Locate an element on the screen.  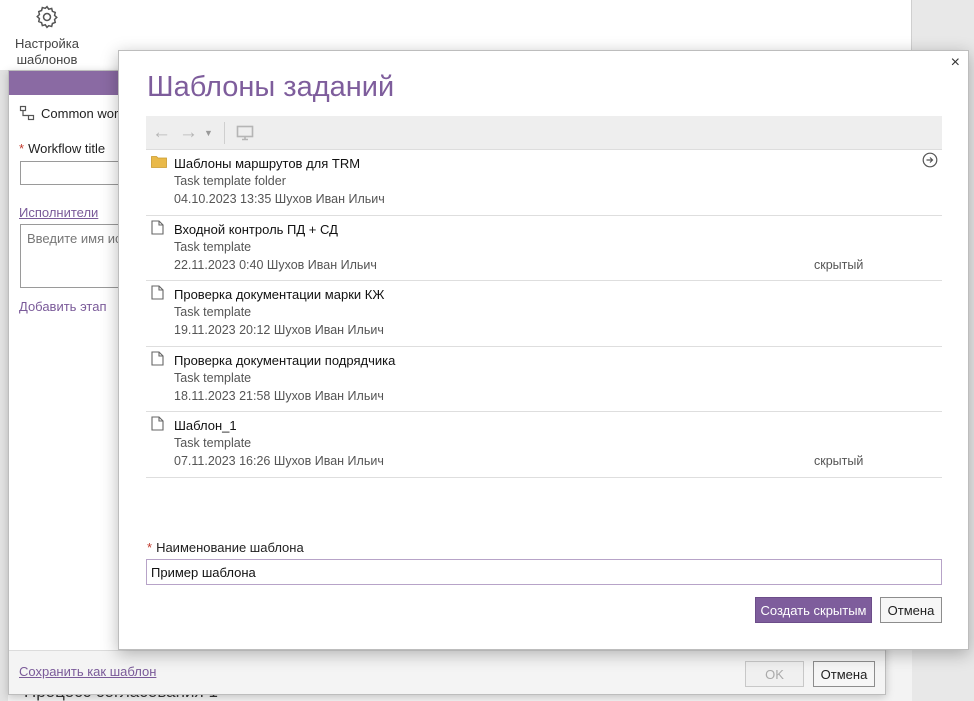
add-stage-link: Добавить этап is located at coordinates (63, 306).